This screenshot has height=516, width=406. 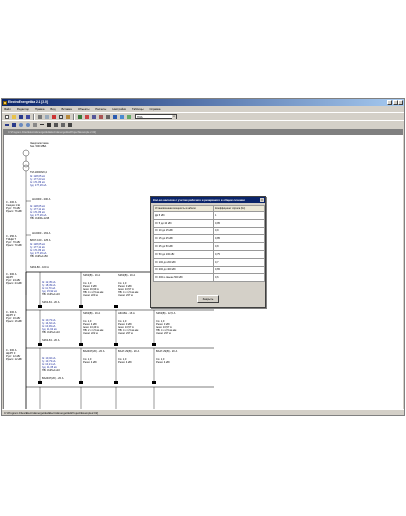 I want to click on menu-item: Вставка, so click(x=66, y=109).